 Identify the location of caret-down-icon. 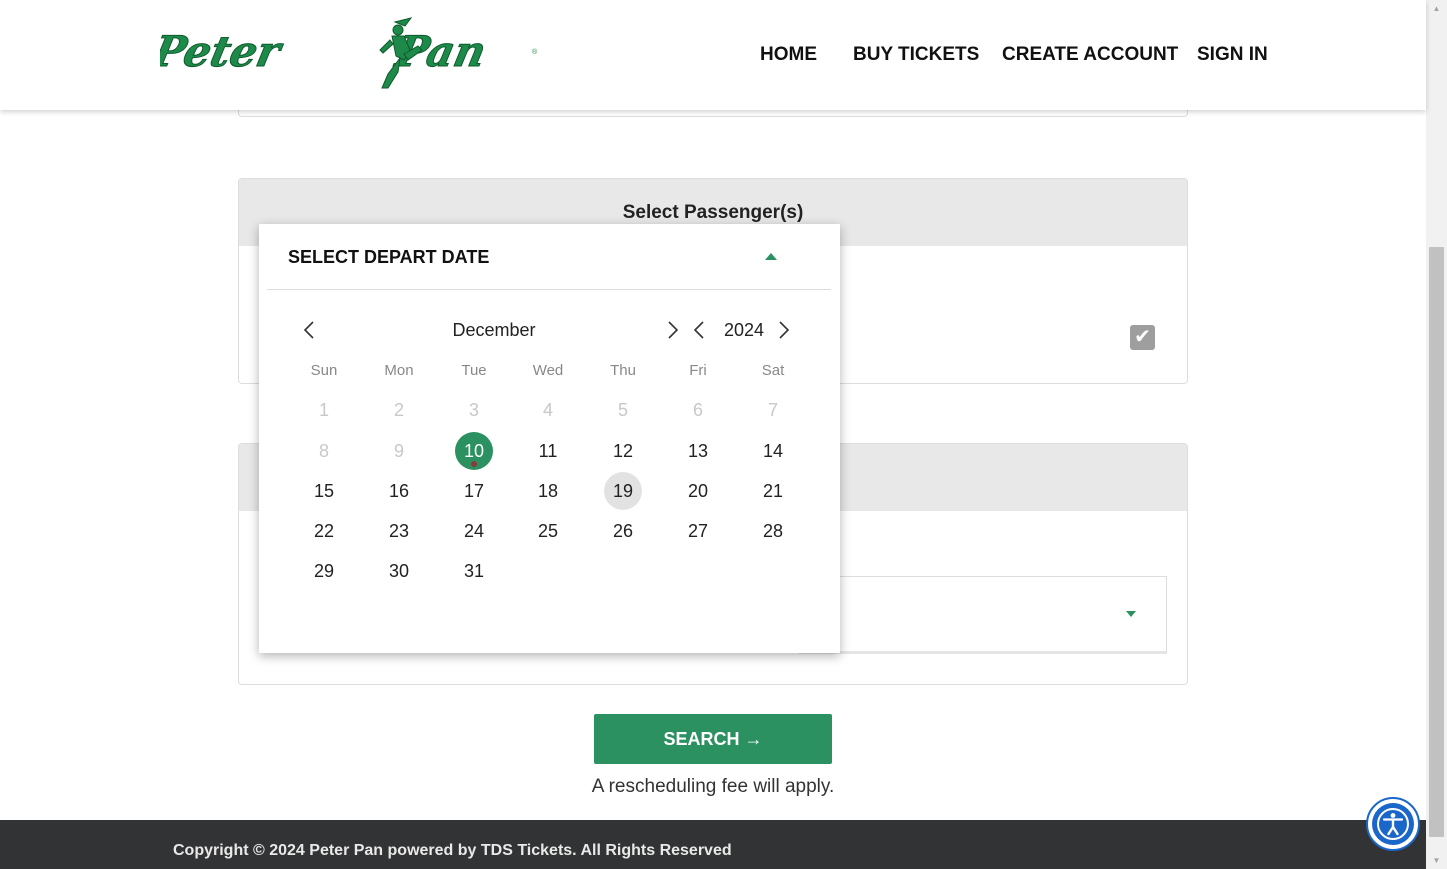
(1131, 614).